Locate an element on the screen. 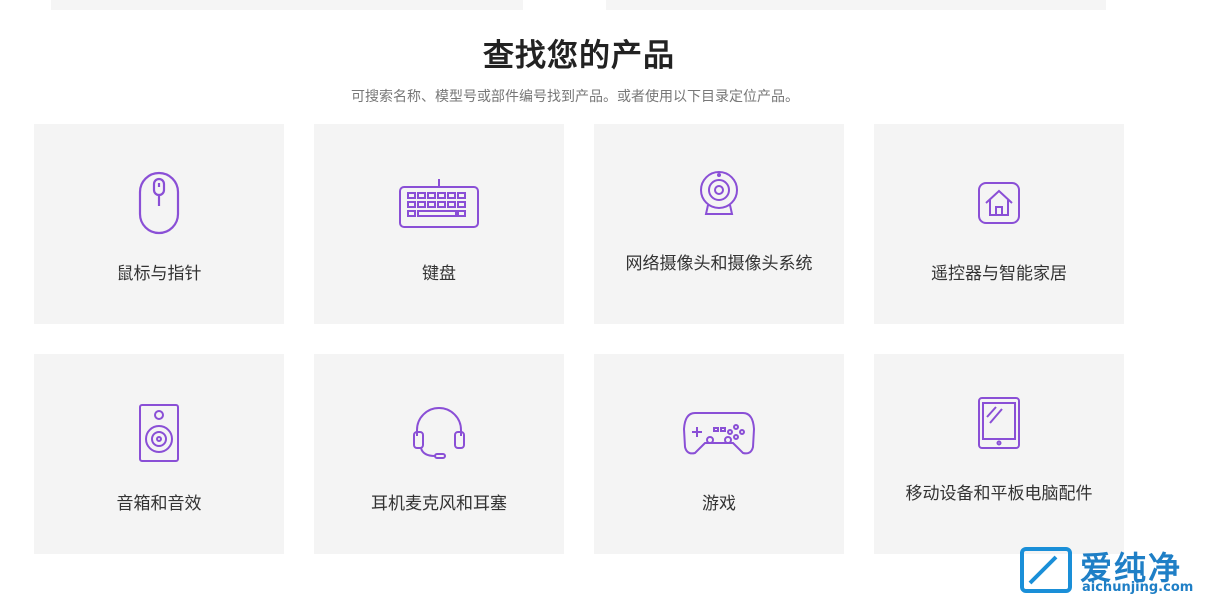 Image resolution: width=1210 pixels, height=599 pixels. top-card-edge-right is located at coordinates (856, 5).